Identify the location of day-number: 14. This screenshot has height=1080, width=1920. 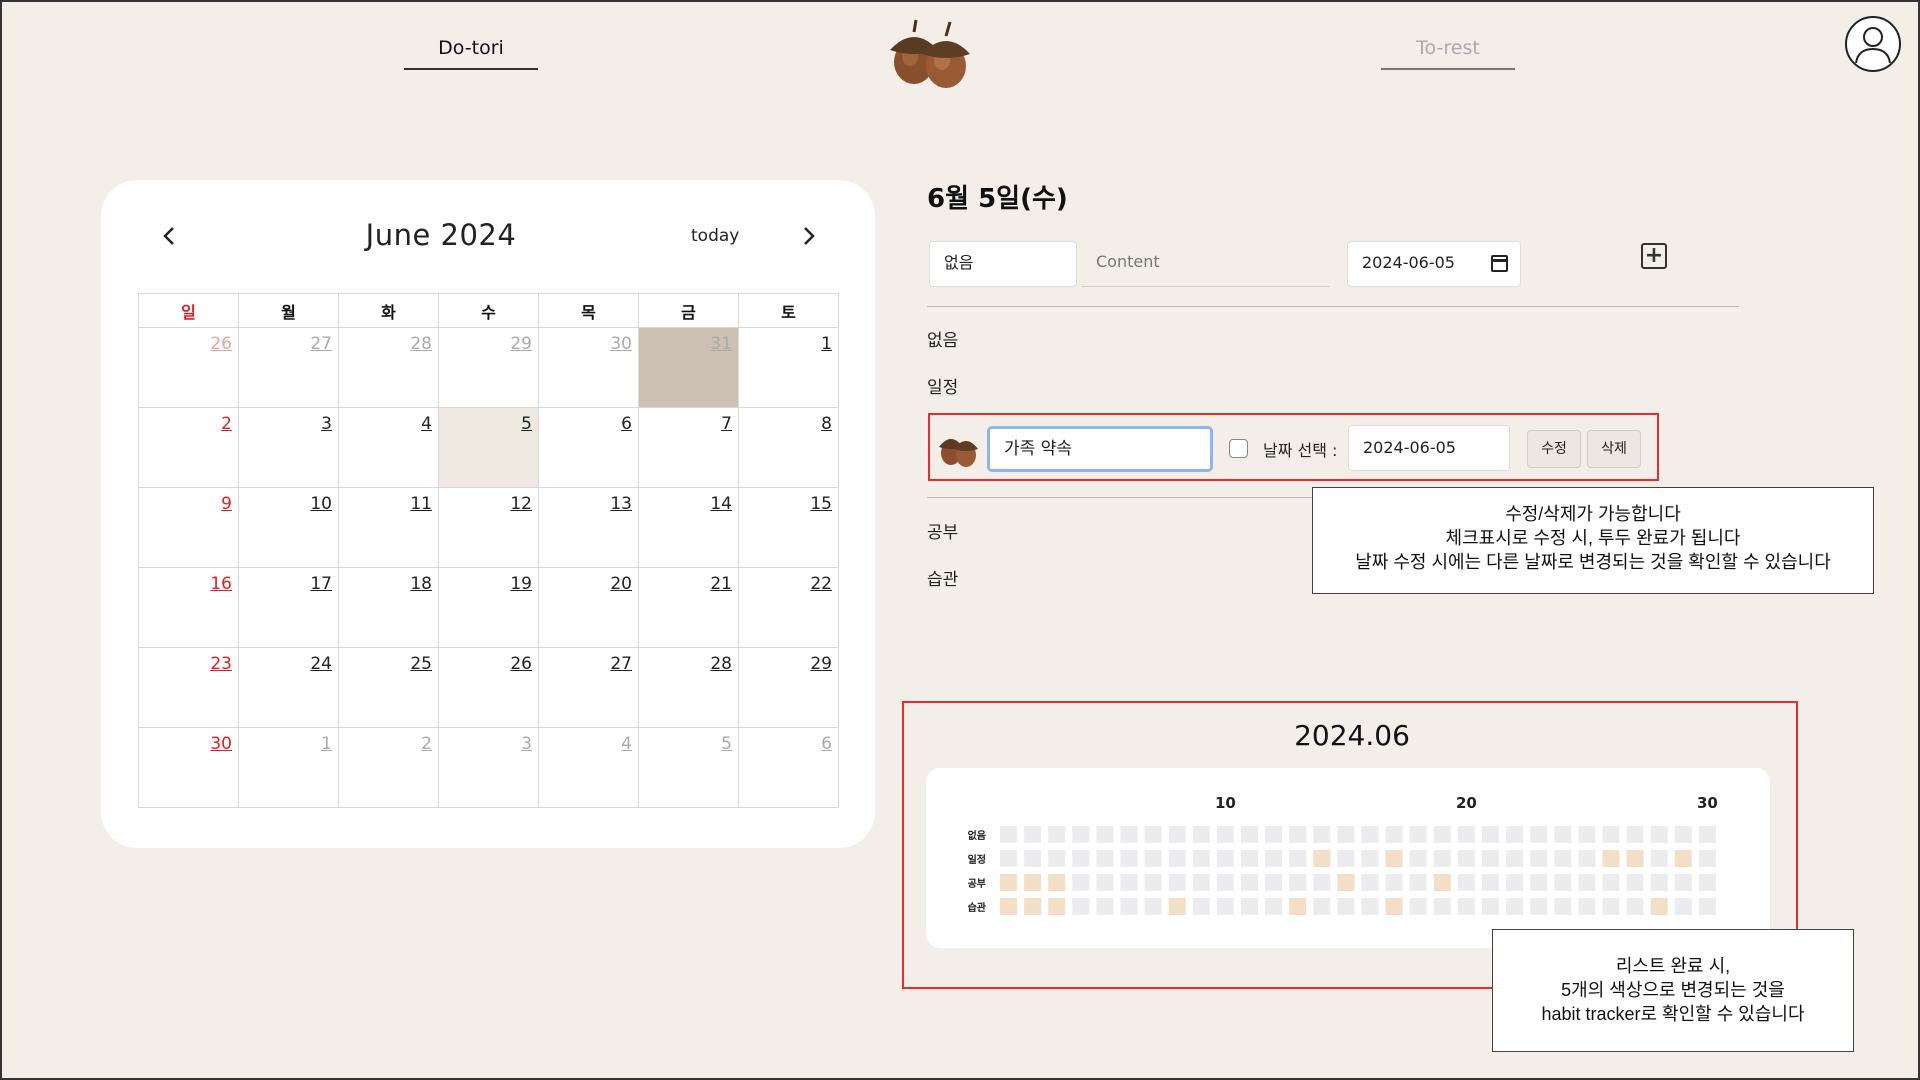
(721, 504).